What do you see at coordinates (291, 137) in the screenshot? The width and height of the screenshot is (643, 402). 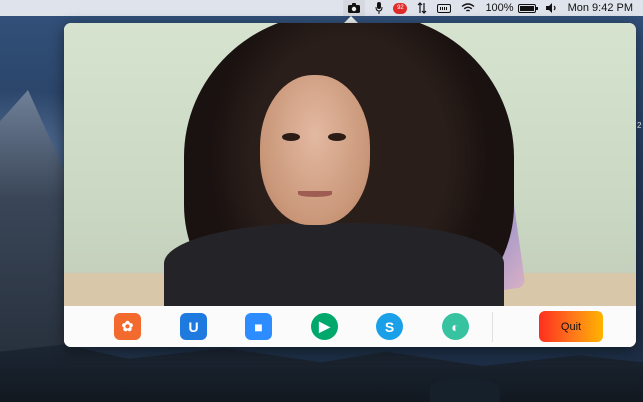 I see `preview-eye-left` at bounding box center [291, 137].